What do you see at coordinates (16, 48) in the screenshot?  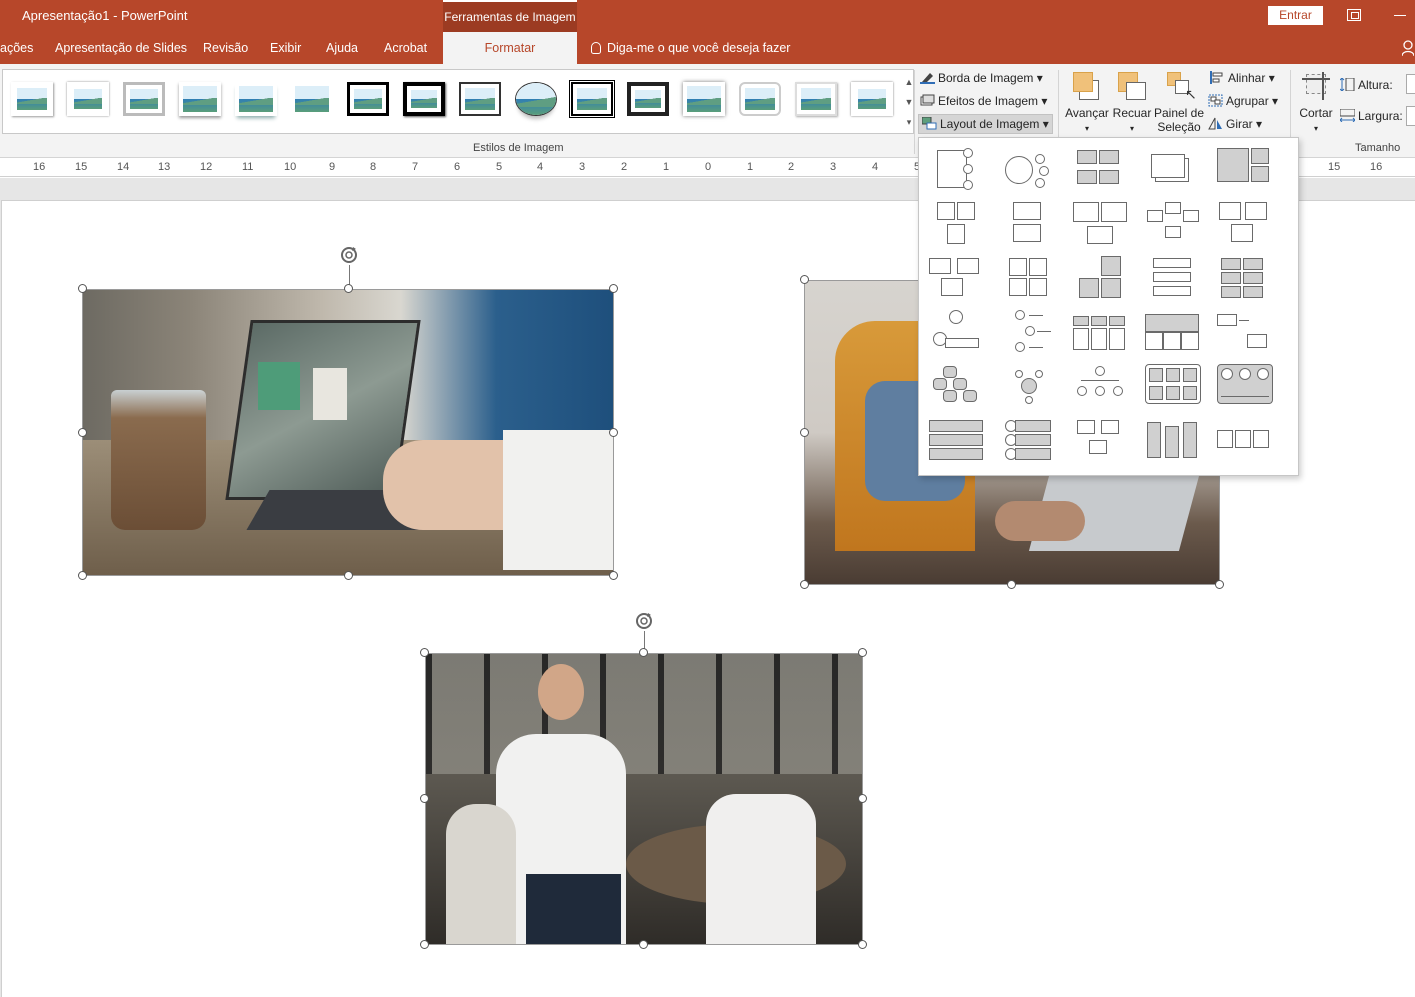 I see `tab-animacoes: ações` at bounding box center [16, 48].